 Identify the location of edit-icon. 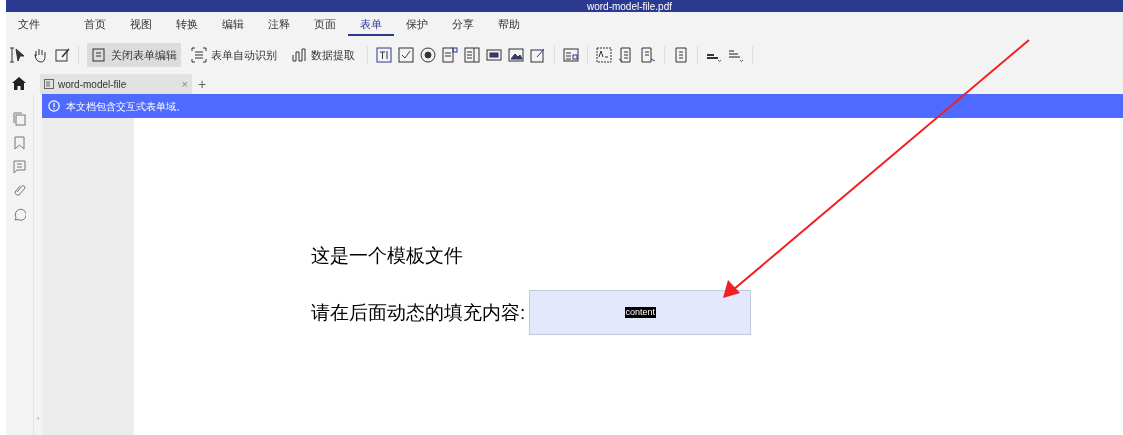
(62, 55).